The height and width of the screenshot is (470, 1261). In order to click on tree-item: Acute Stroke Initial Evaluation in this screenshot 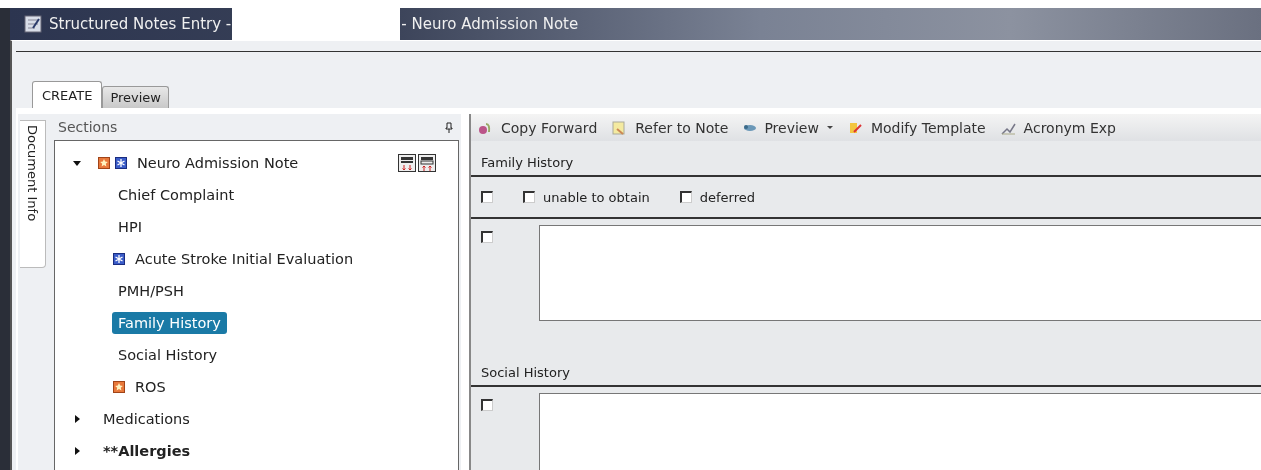, I will do `click(244, 259)`.